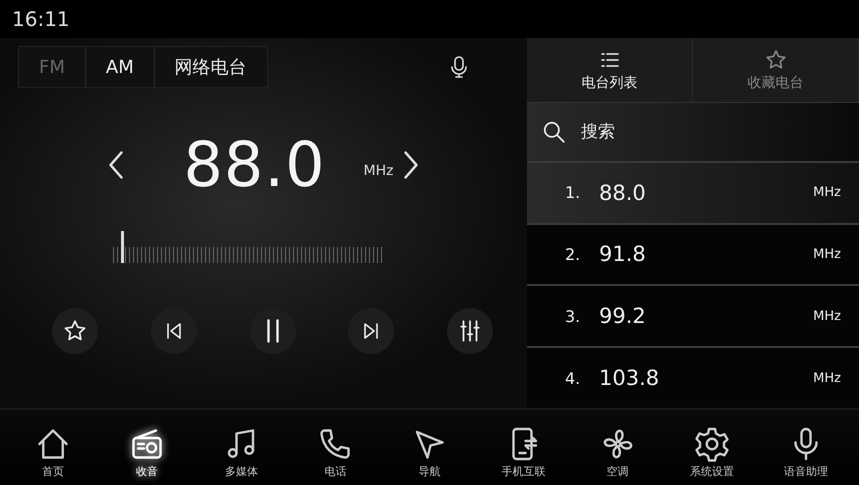  I want to click on station-item: 3. 99.2 MHz, so click(693, 315).